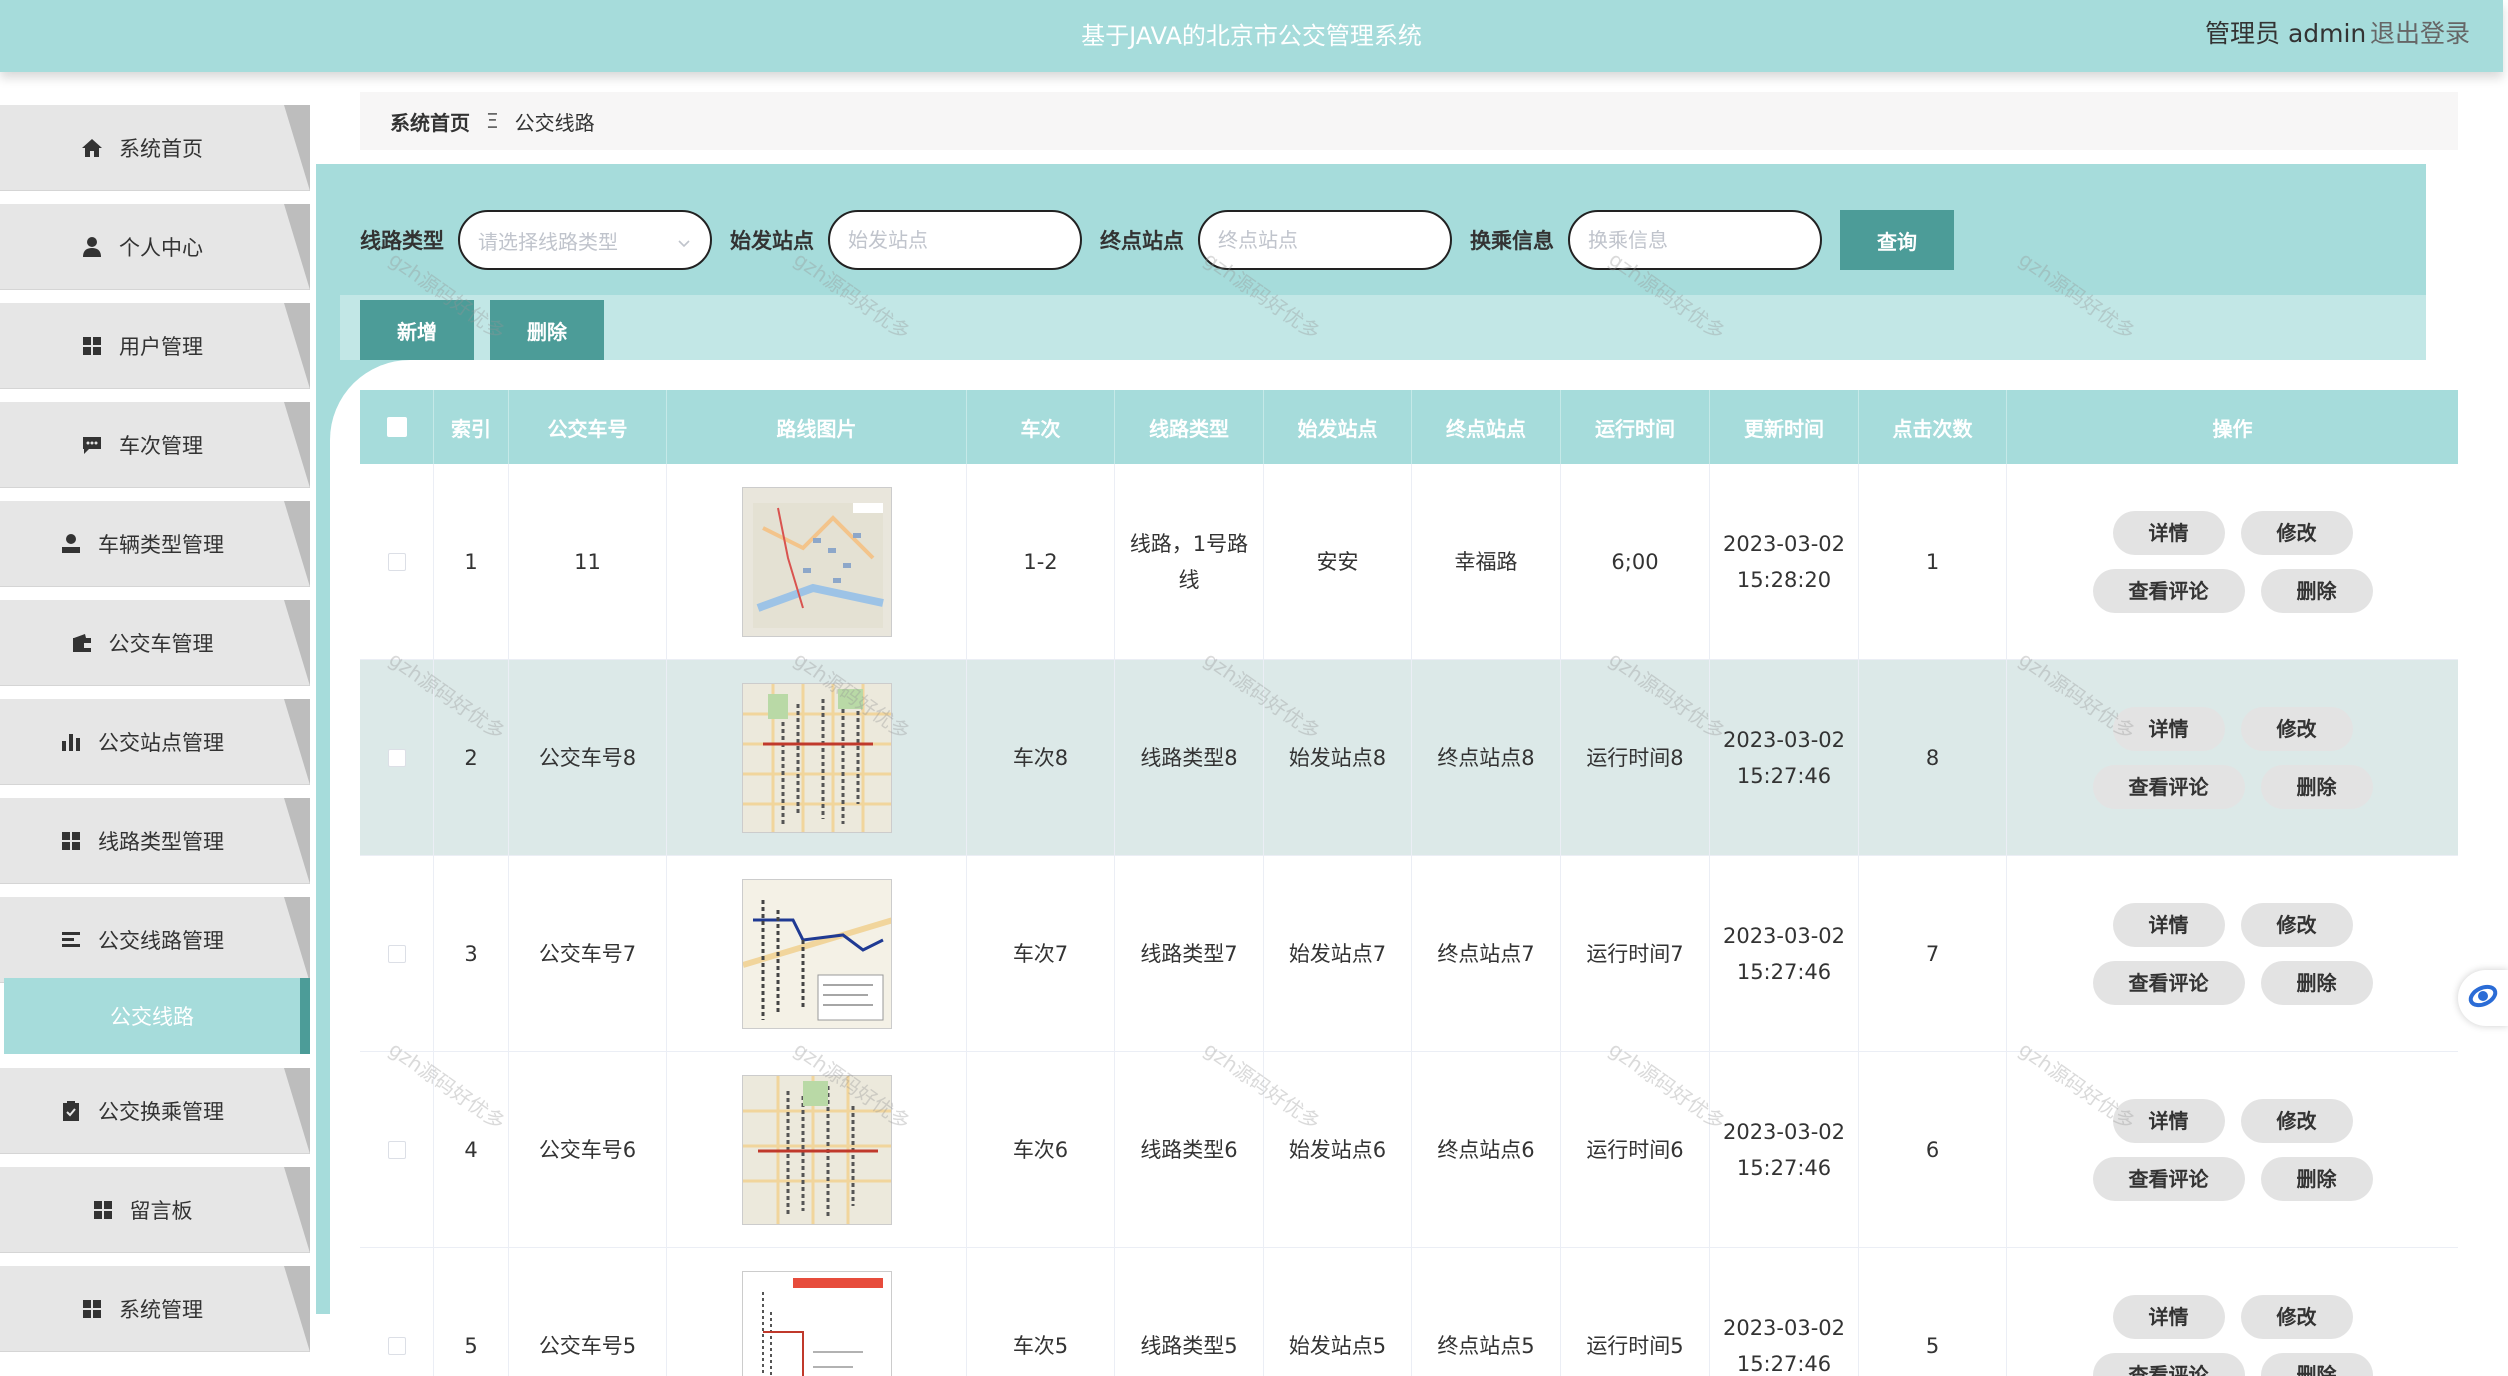 Image resolution: width=2508 pixels, height=1376 pixels. Describe the element at coordinates (430, 121) in the screenshot. I see `breadcrumb-home: 系统首页` at that location.